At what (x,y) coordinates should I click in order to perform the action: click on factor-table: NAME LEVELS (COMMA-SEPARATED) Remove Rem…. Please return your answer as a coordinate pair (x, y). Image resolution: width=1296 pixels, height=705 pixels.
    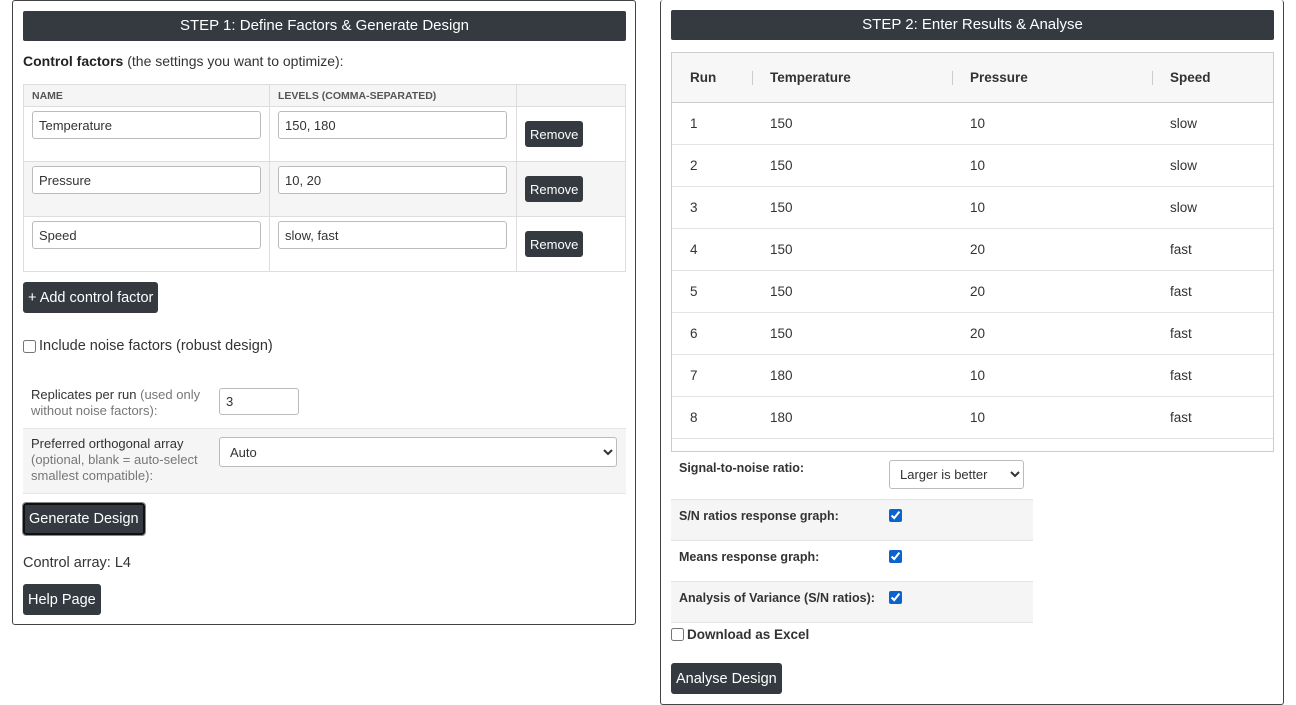
    Looking at the image, I should click on (324, 178).